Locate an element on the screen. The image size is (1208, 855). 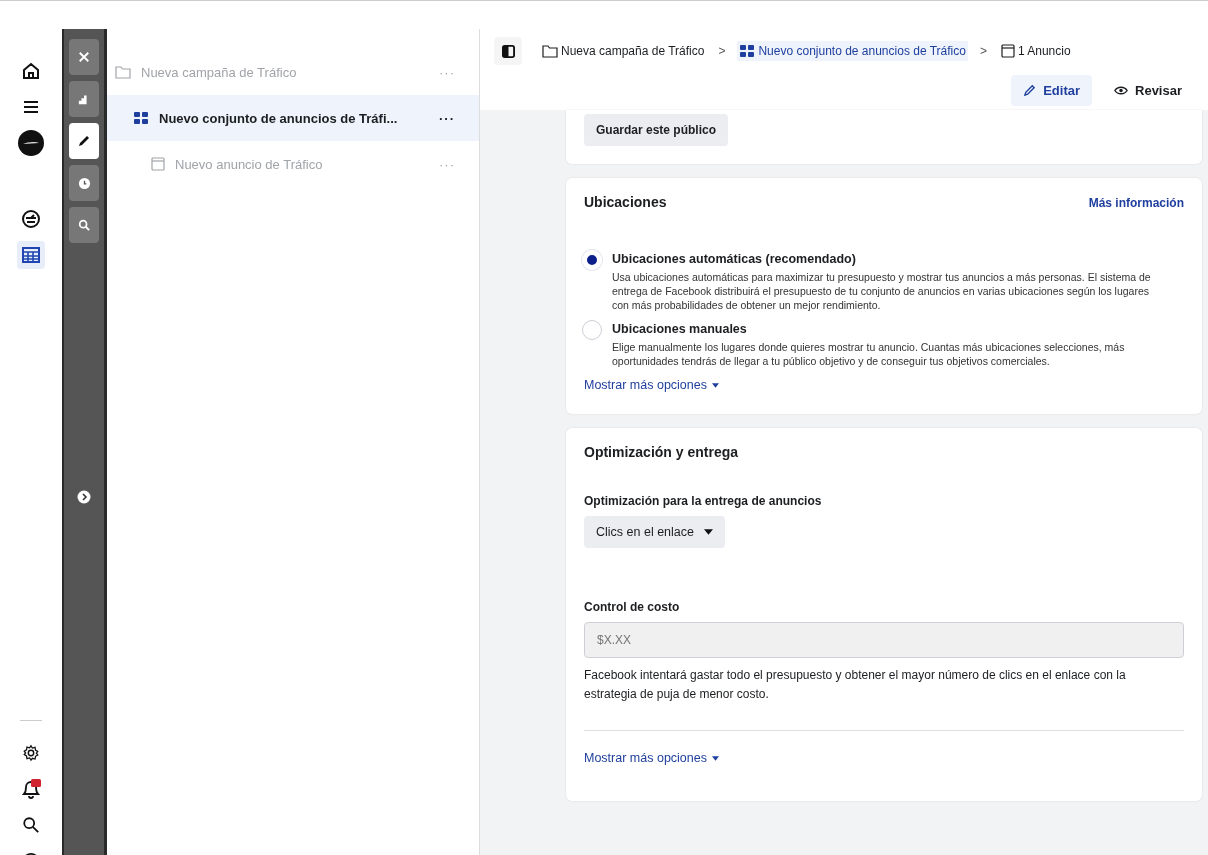
section-title: Ubicaciones is located at coordinates (625, 202).